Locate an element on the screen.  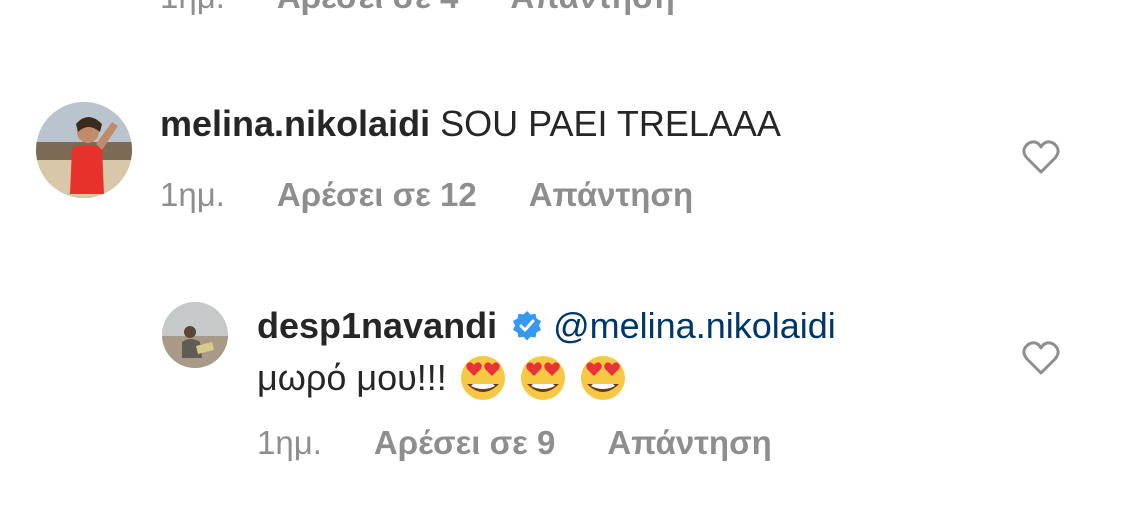
comment-text: SOU PAEI TRELAAA is located at coordinates (610, 123).